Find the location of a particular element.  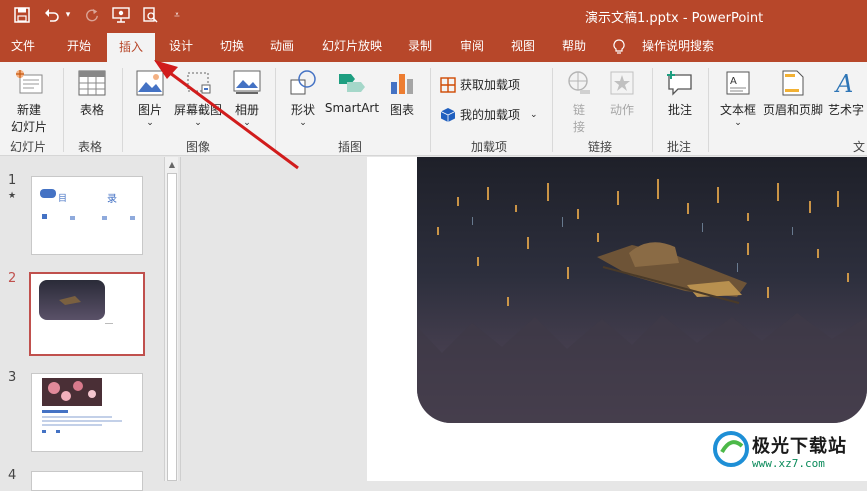

new-slide-label-1: 新建 is located at coordinates (28, 110).